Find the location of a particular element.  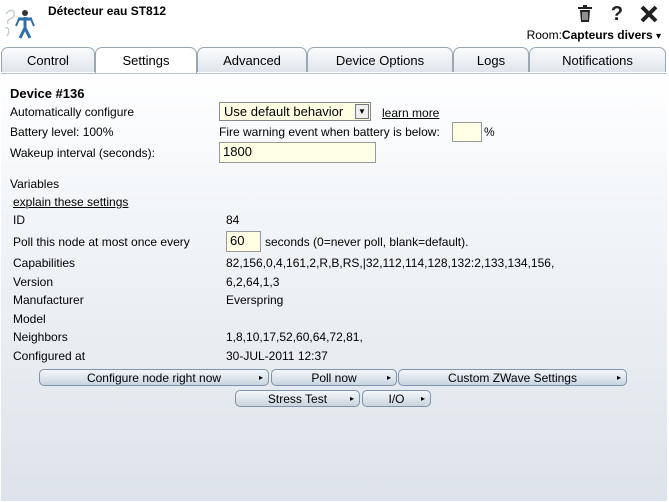

room-selector: Room:Capteurs divers ▾ is located at coordinates (594, 35).